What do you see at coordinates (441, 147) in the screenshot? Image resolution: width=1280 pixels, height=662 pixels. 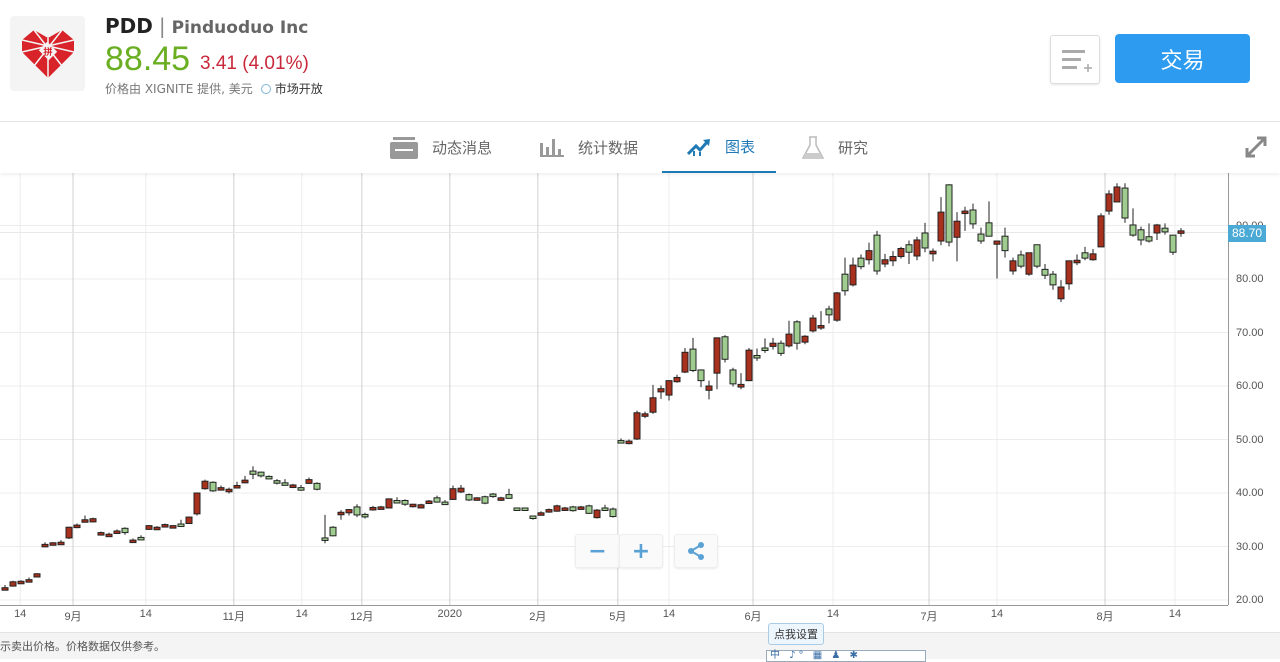 I see `tab-news: 动态消息` at bounding box center [441, 147].